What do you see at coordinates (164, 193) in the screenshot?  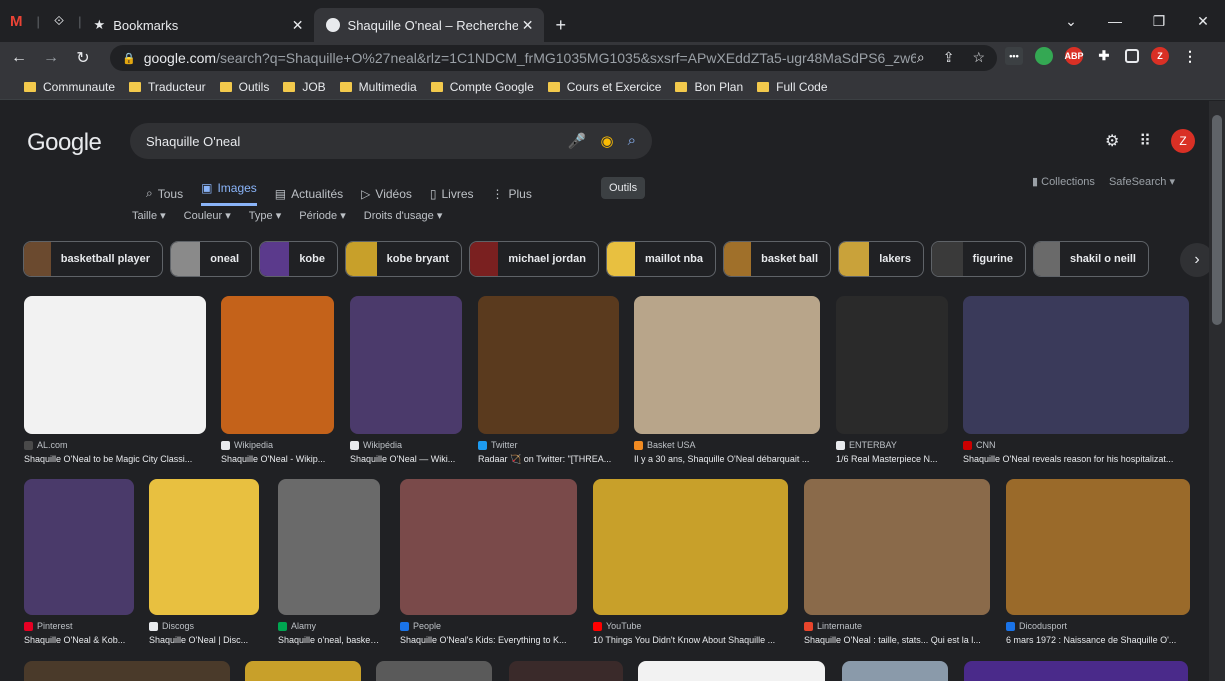 I see `tab-all: ⌕ Tous` at bounding box center [164, 193].